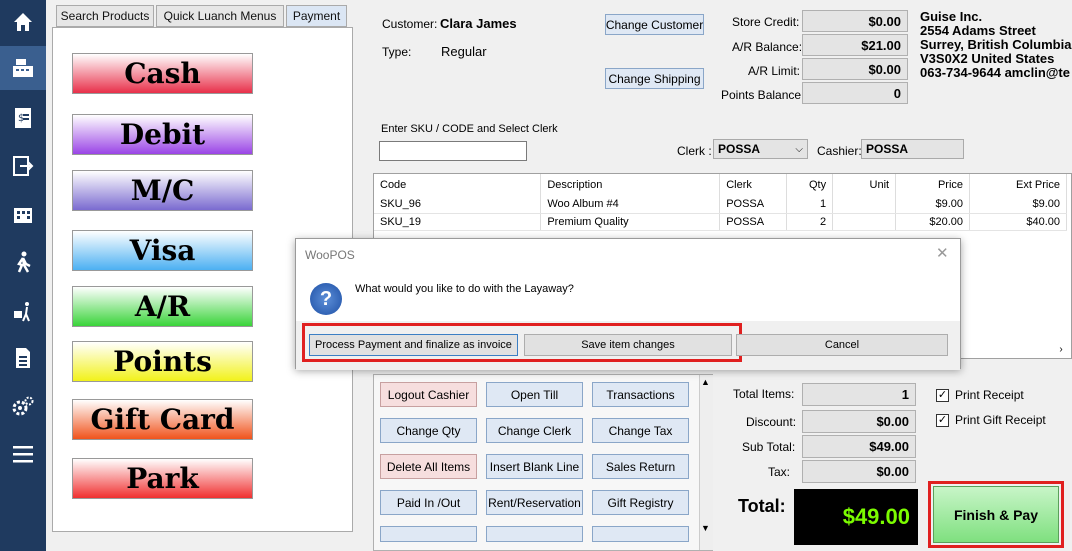  Describe the element at coordinates (630, 185) in the screenshot. I see `col-description: Description` at that location.